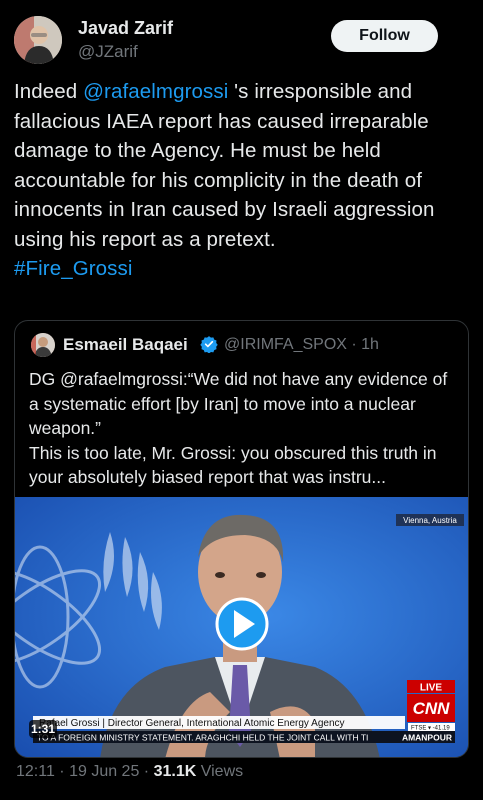 This screenshot has width=483, height=800. I want to click on view-count: 31.1K, so click(175, 771).